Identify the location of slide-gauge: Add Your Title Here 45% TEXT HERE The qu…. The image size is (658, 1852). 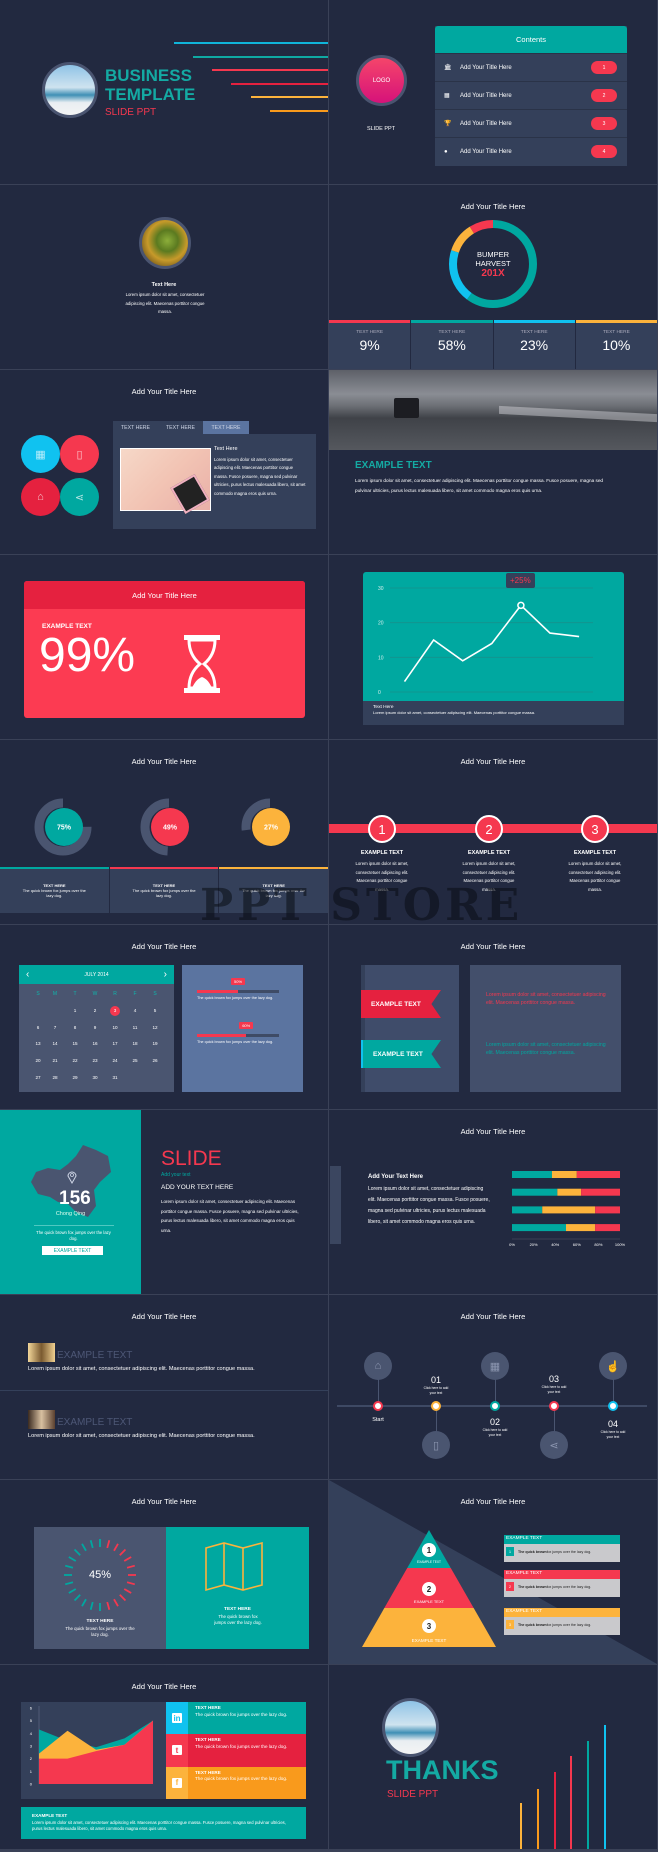
(164, 1572).